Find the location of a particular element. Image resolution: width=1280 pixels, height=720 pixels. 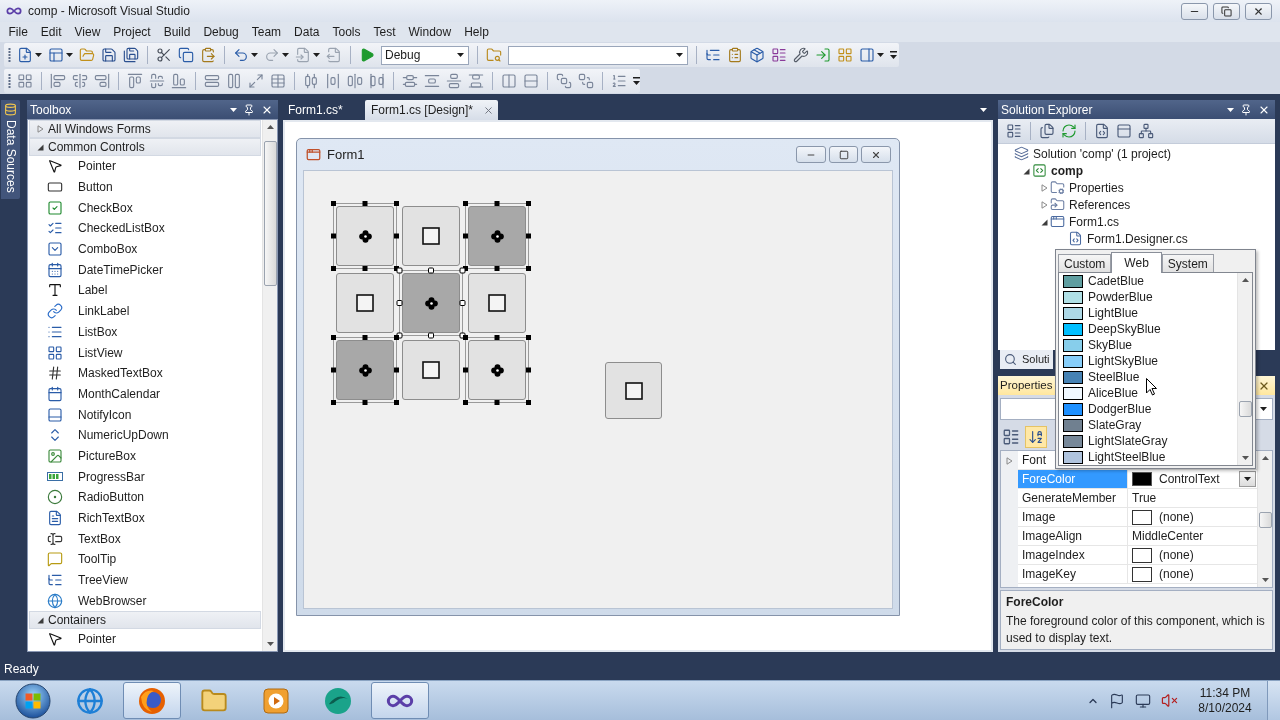

tree-item: Properties is located at coordinates (1096, 187).